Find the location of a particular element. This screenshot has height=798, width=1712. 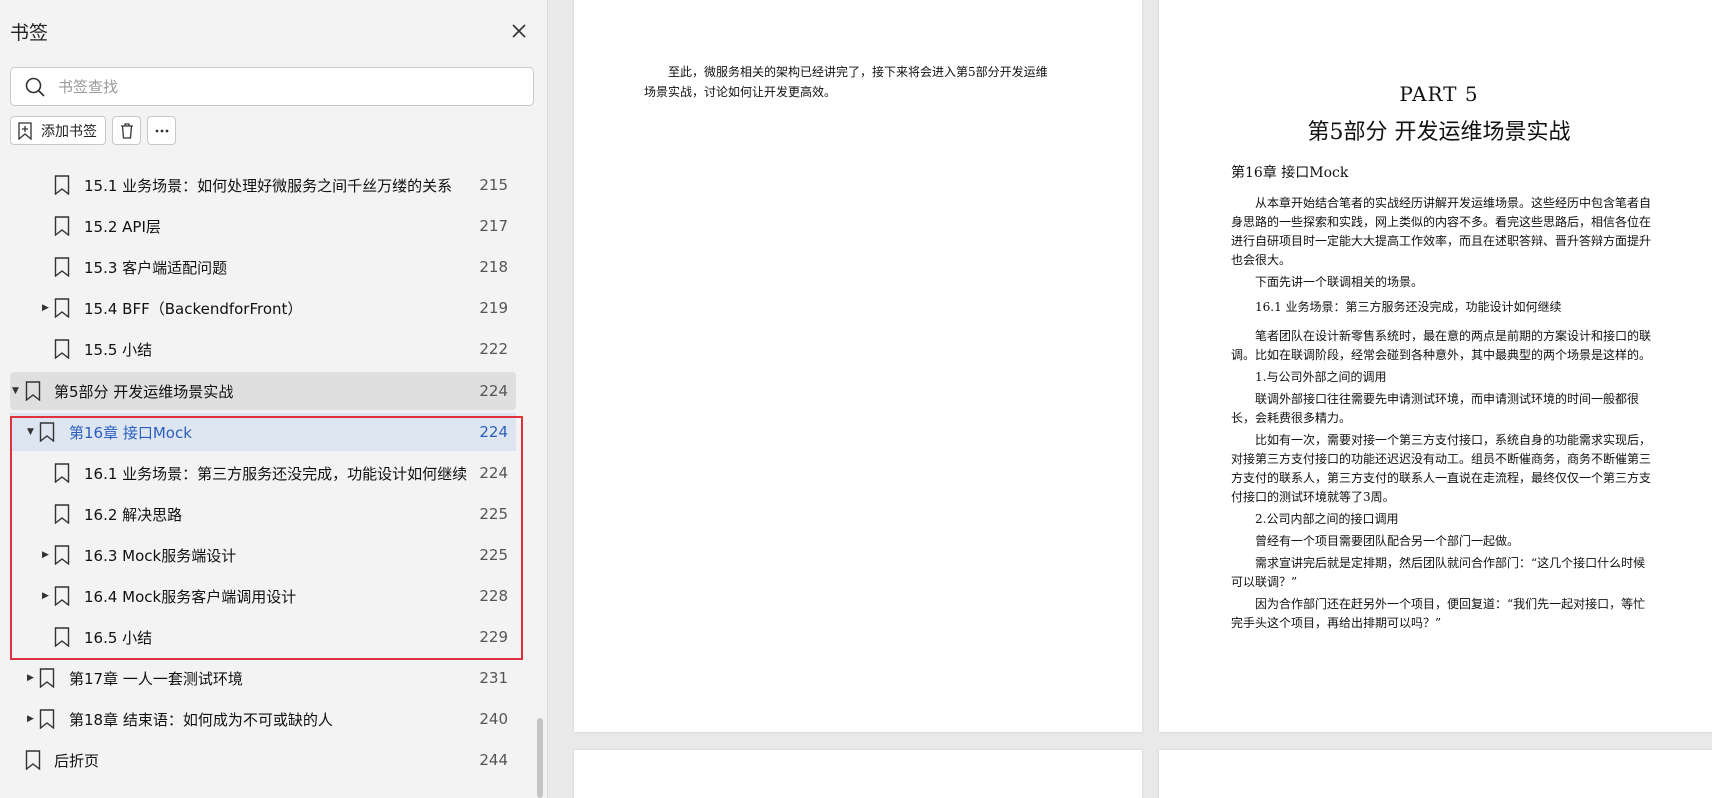

bookmark-item: 16.1 业务场景：第三方服务还没完成，功能设计如何继续 224 is located at coordinates (263, 473).